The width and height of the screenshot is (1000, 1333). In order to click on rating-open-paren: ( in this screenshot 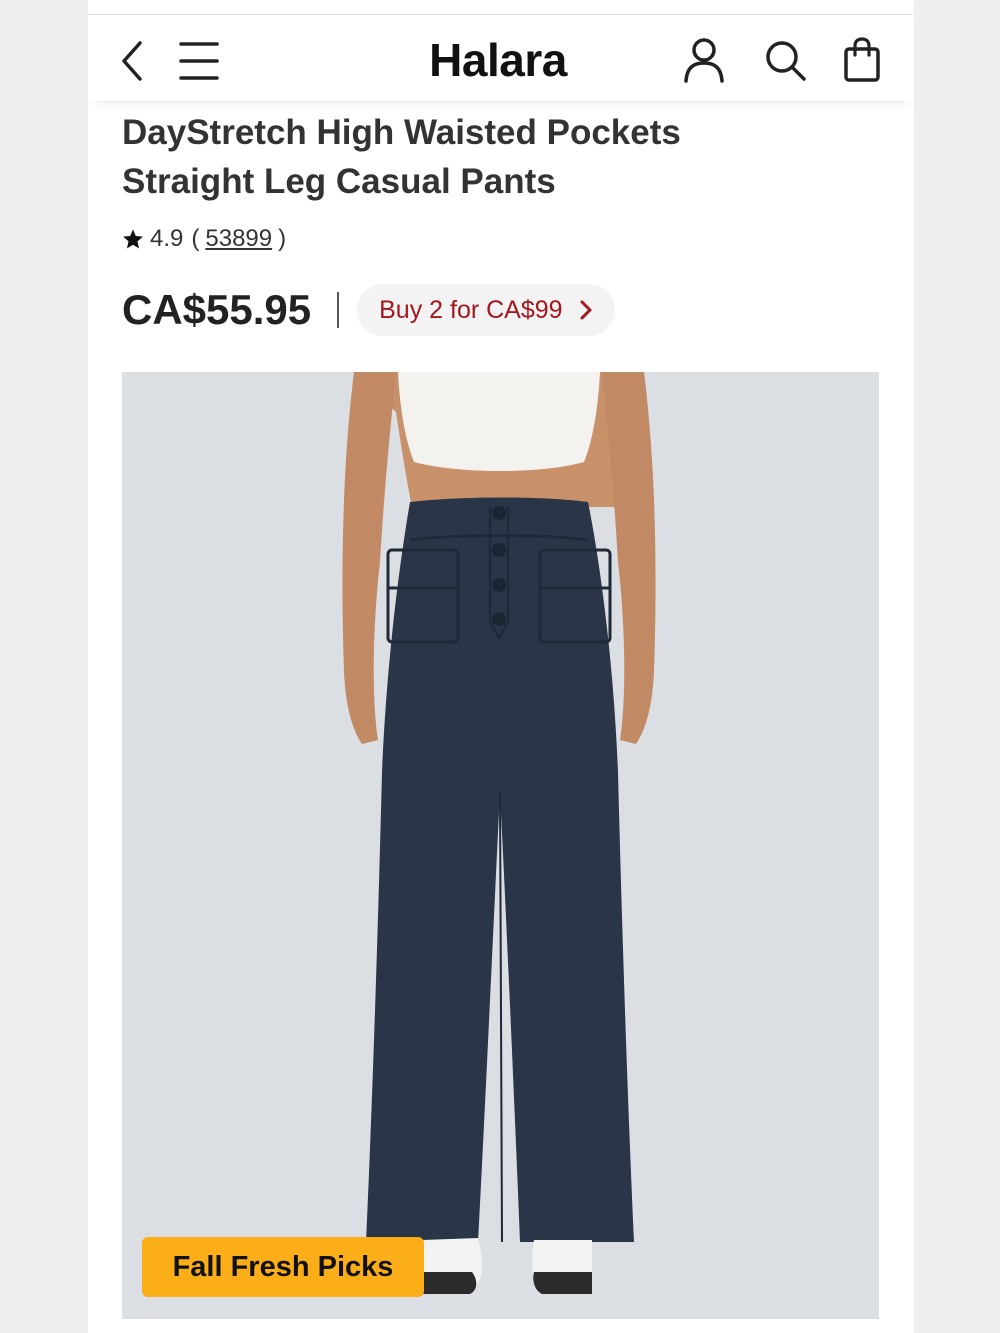, I will do `click(195, 238)`.